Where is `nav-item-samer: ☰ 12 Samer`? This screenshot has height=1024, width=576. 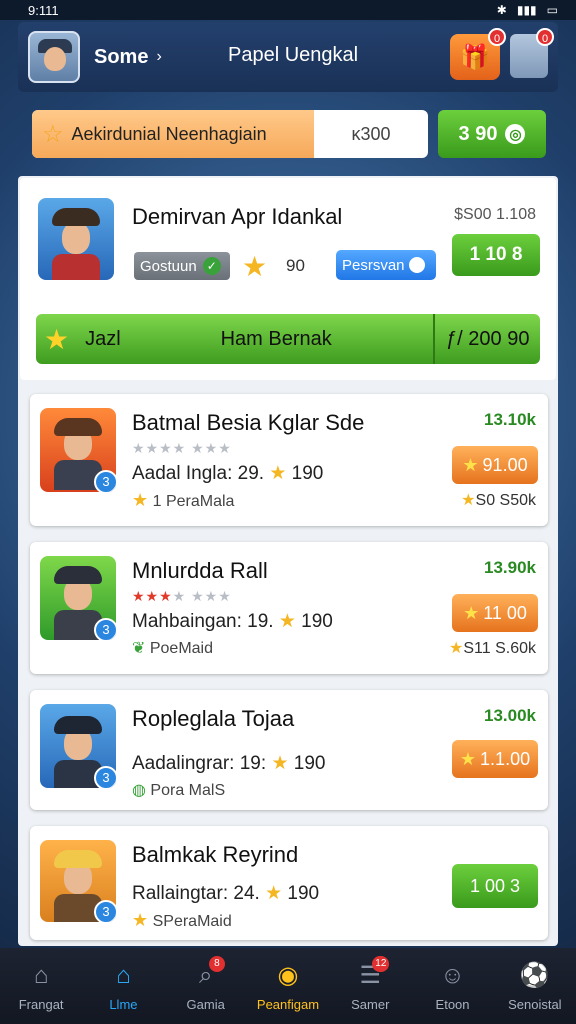
nav-item-samer: ☰ 12 Samer is located at coordinates (370, 986).